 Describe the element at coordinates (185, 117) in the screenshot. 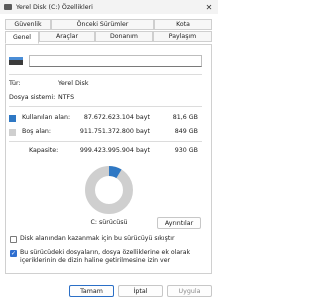

I see `used-space-gb: 81,6 GB` at that location.